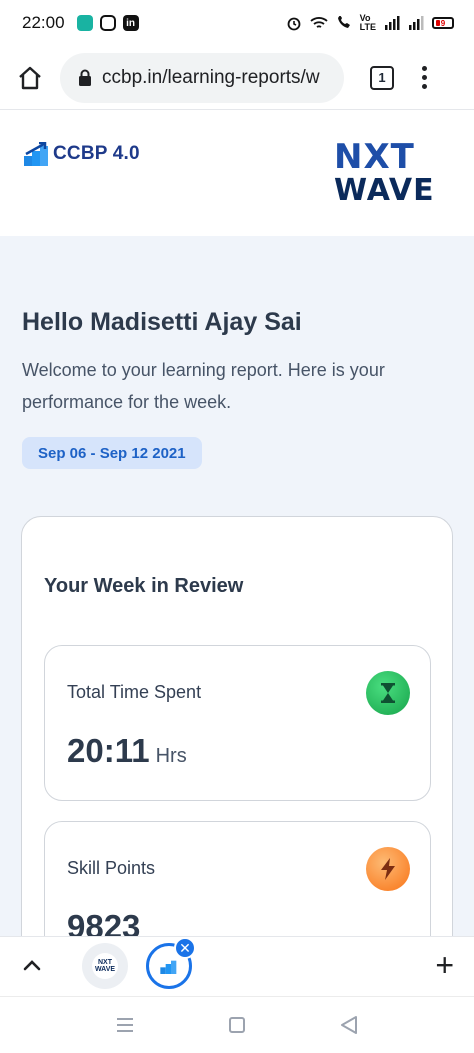 This screenshot has height=1053, width=474. Describe the element at coordinates (43, 22) in the screenshot. I see `status-time: 22:00` at that location.